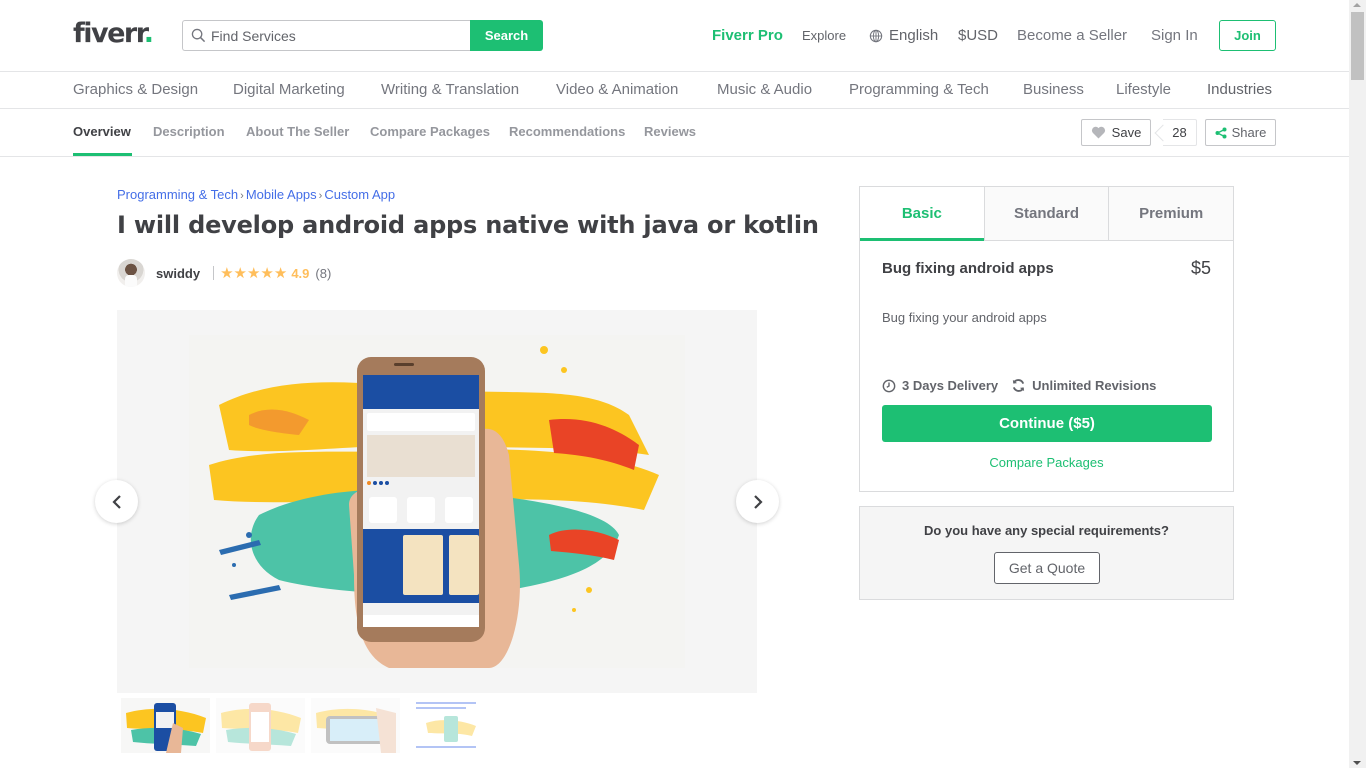  I want to click on page-scrollbar, so click(1357, 384).